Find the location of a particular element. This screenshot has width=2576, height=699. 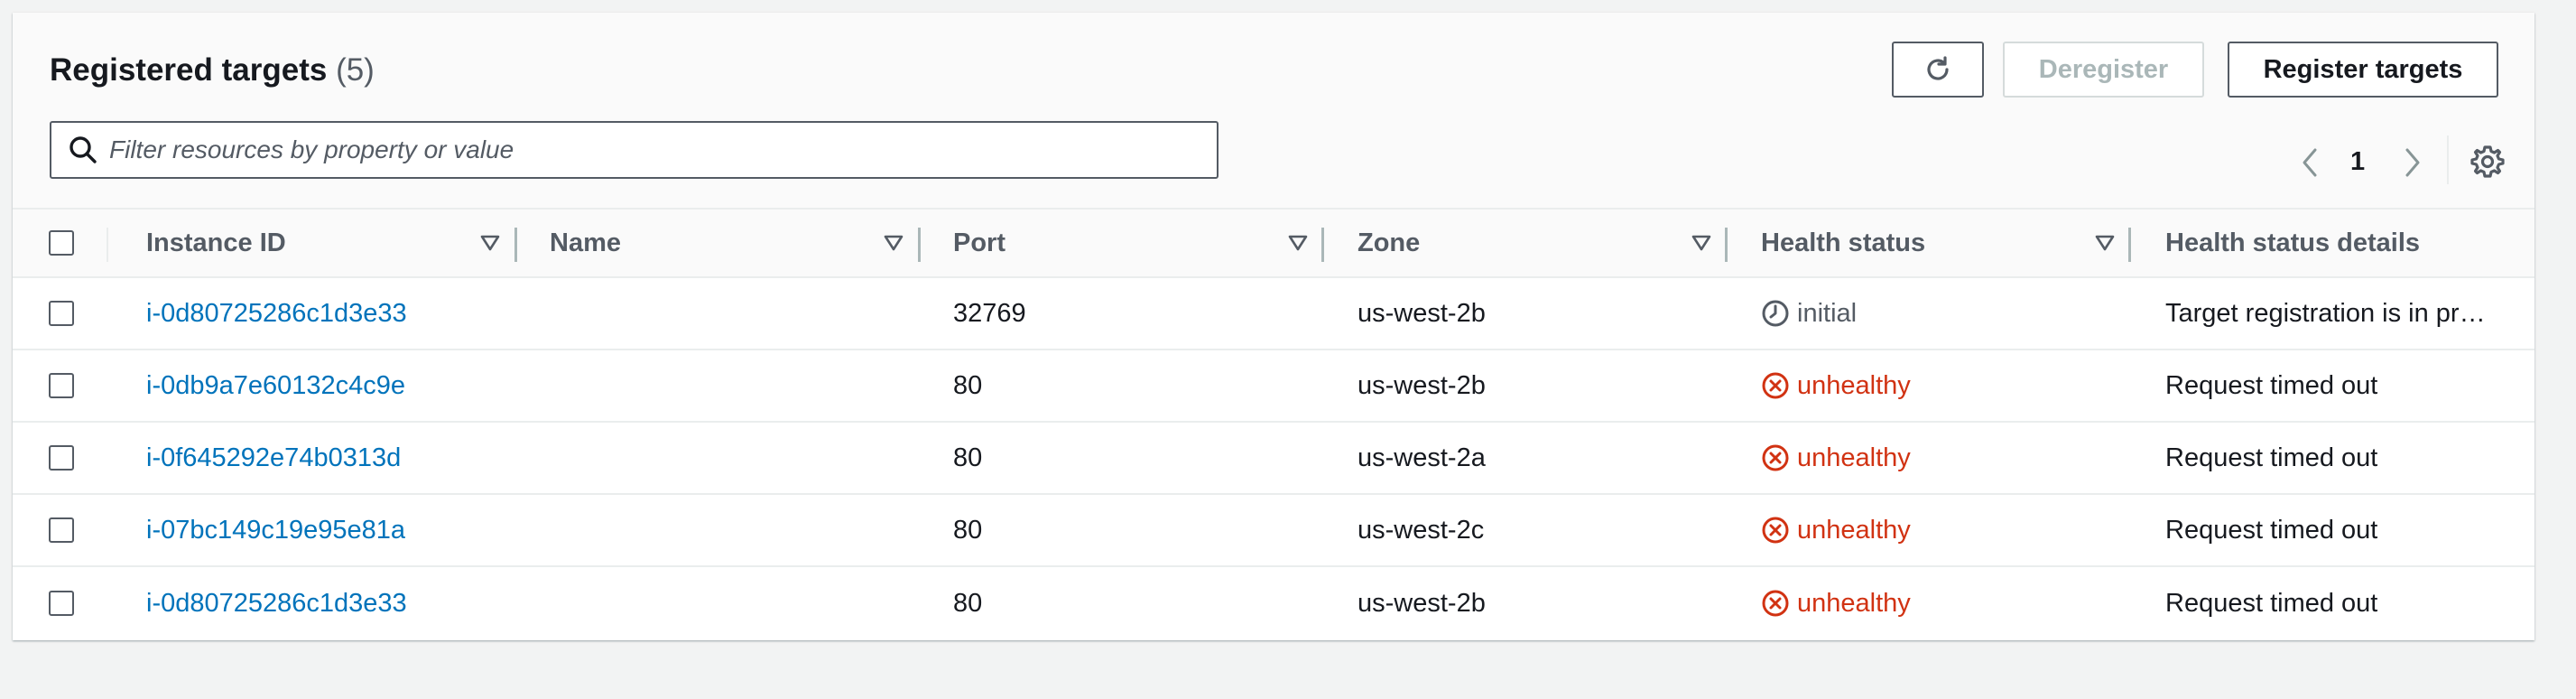

header-divider is located at coordinates (107, 245).